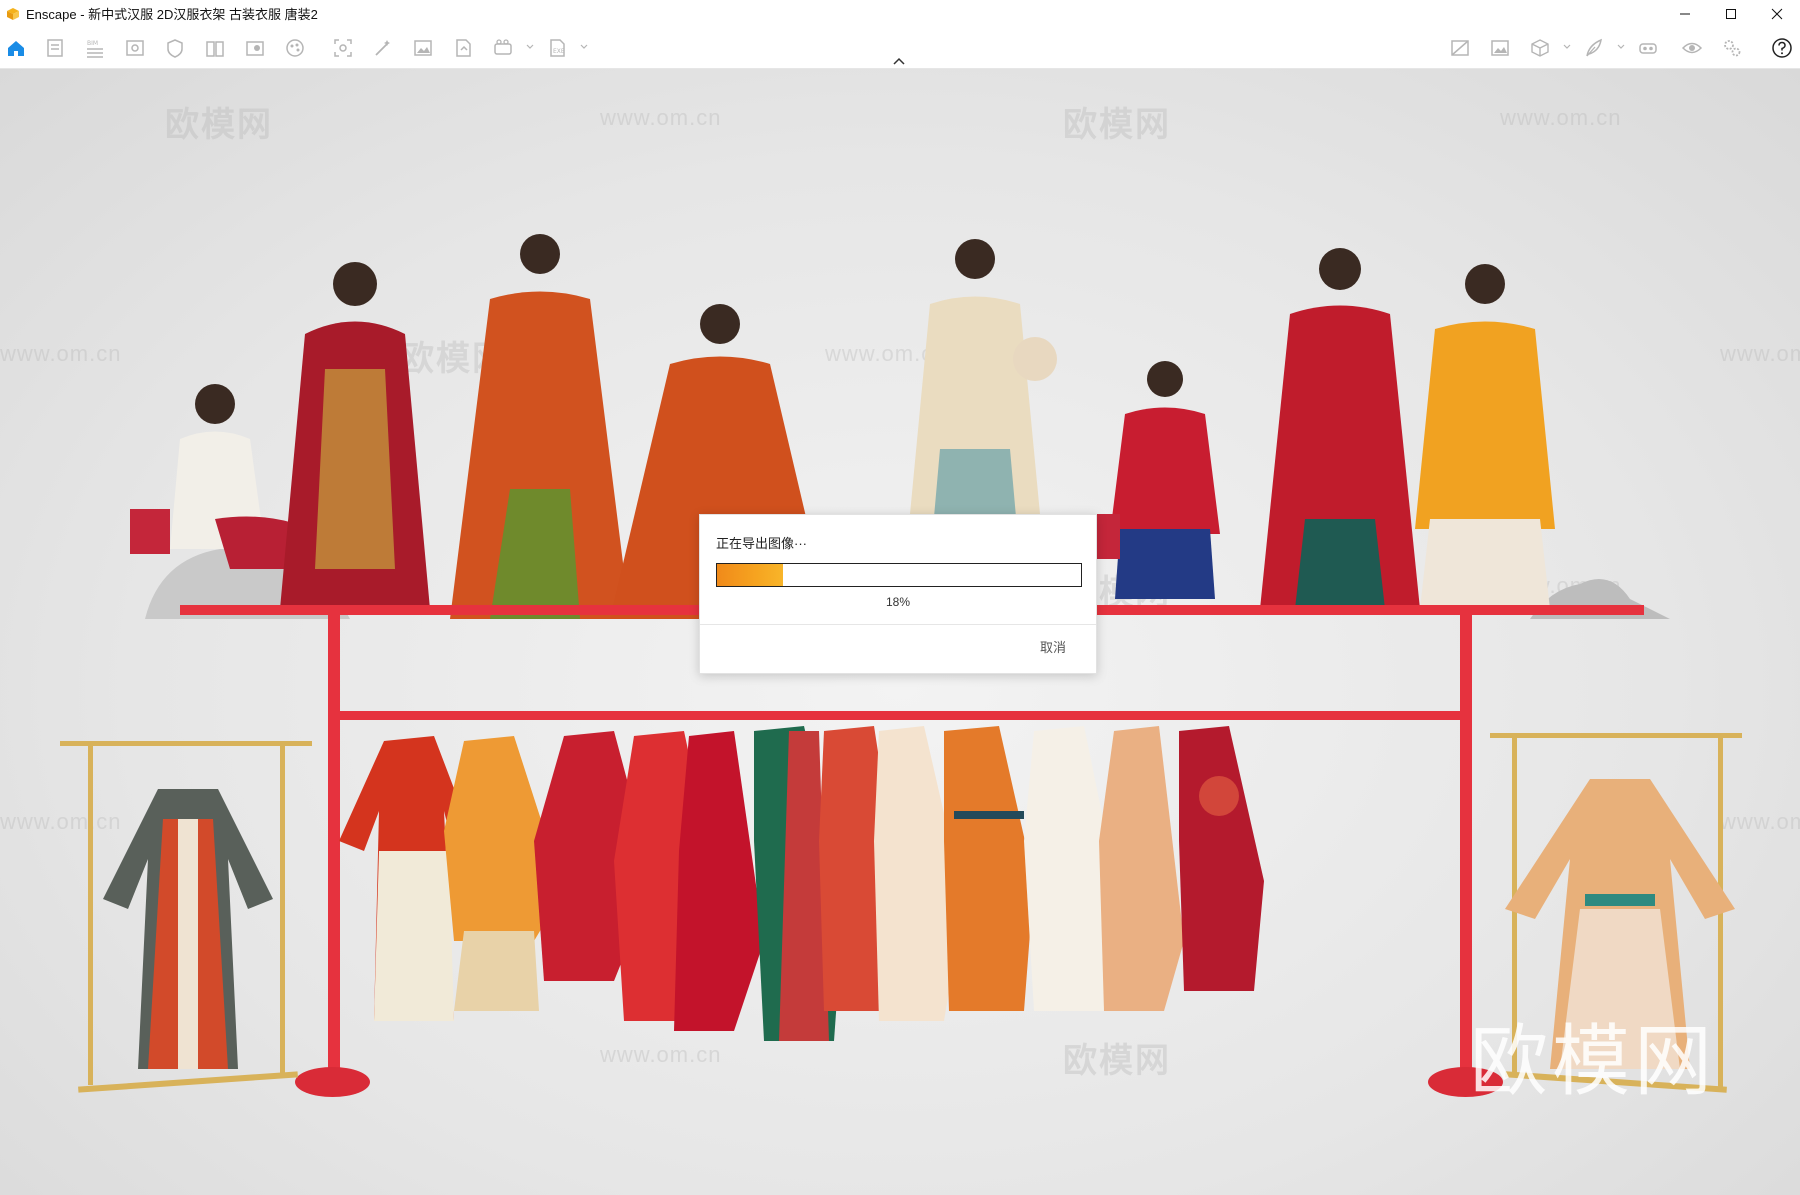  What do you see at coordinates (343, 48) in the screenshot?
I see `screenshot-icon` at bounding box center [343, 48].